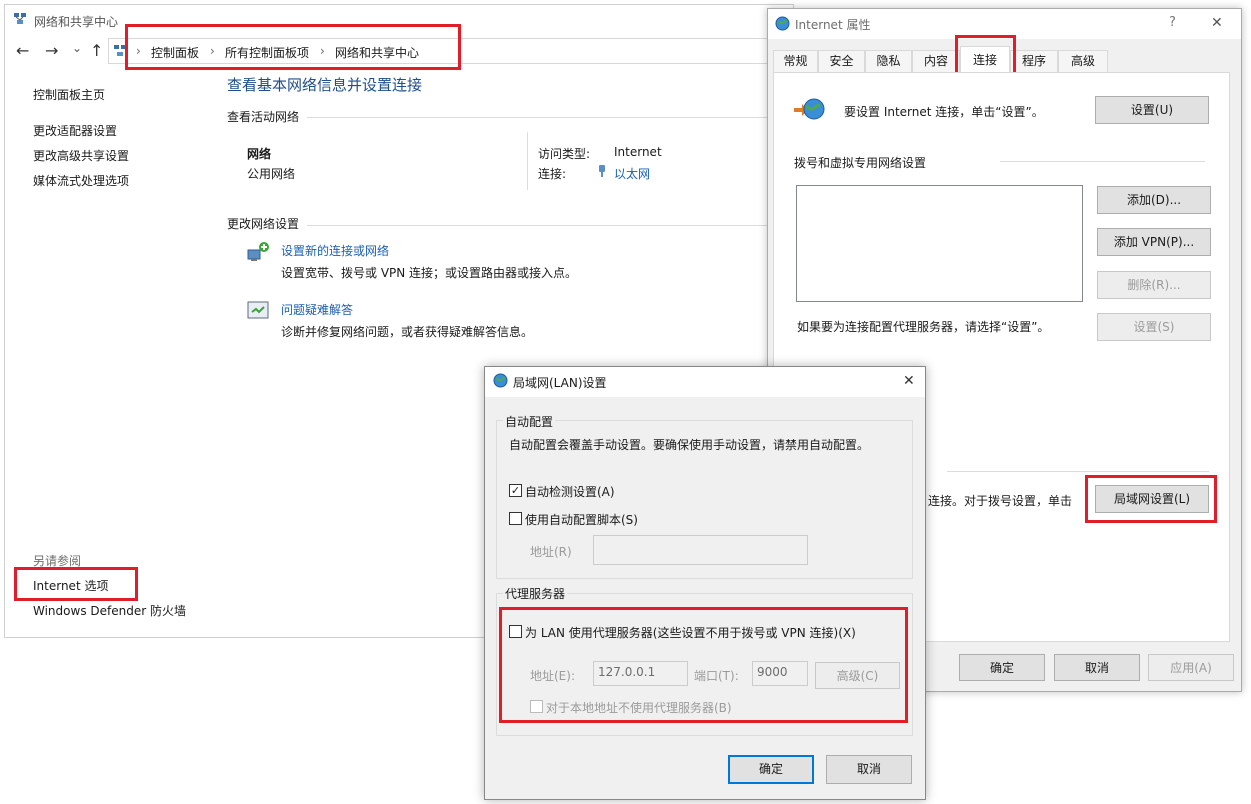 This screenshot has height=804, width=1251. I want to click on ethernet-icon, so click(602, 171).